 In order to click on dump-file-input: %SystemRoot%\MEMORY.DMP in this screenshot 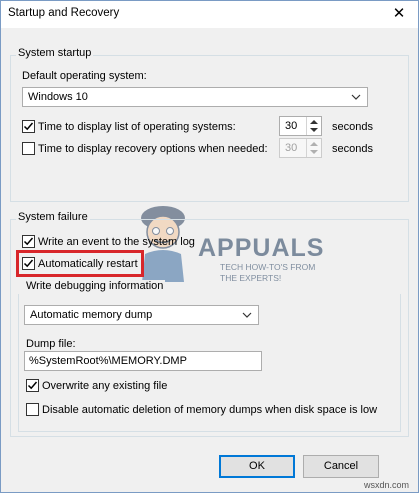, I will do `click(143, 361)`.